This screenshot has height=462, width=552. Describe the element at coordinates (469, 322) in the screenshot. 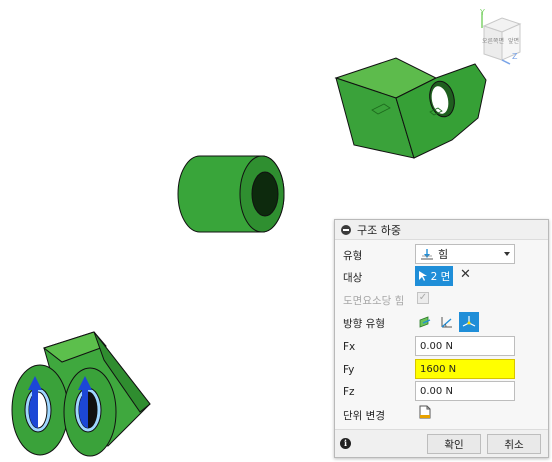

I see `vector-components-icon` at that location.